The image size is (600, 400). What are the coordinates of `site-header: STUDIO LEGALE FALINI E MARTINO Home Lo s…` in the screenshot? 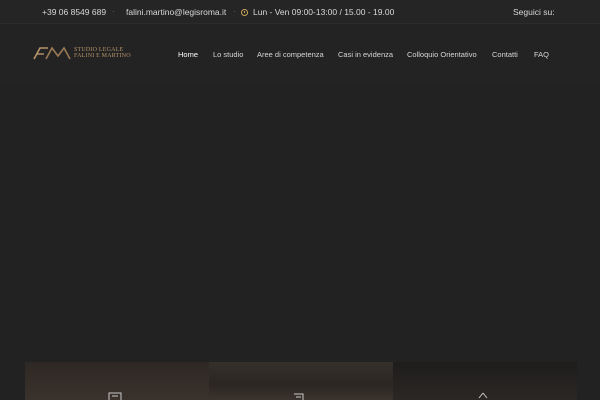 It's located at (300, 53).